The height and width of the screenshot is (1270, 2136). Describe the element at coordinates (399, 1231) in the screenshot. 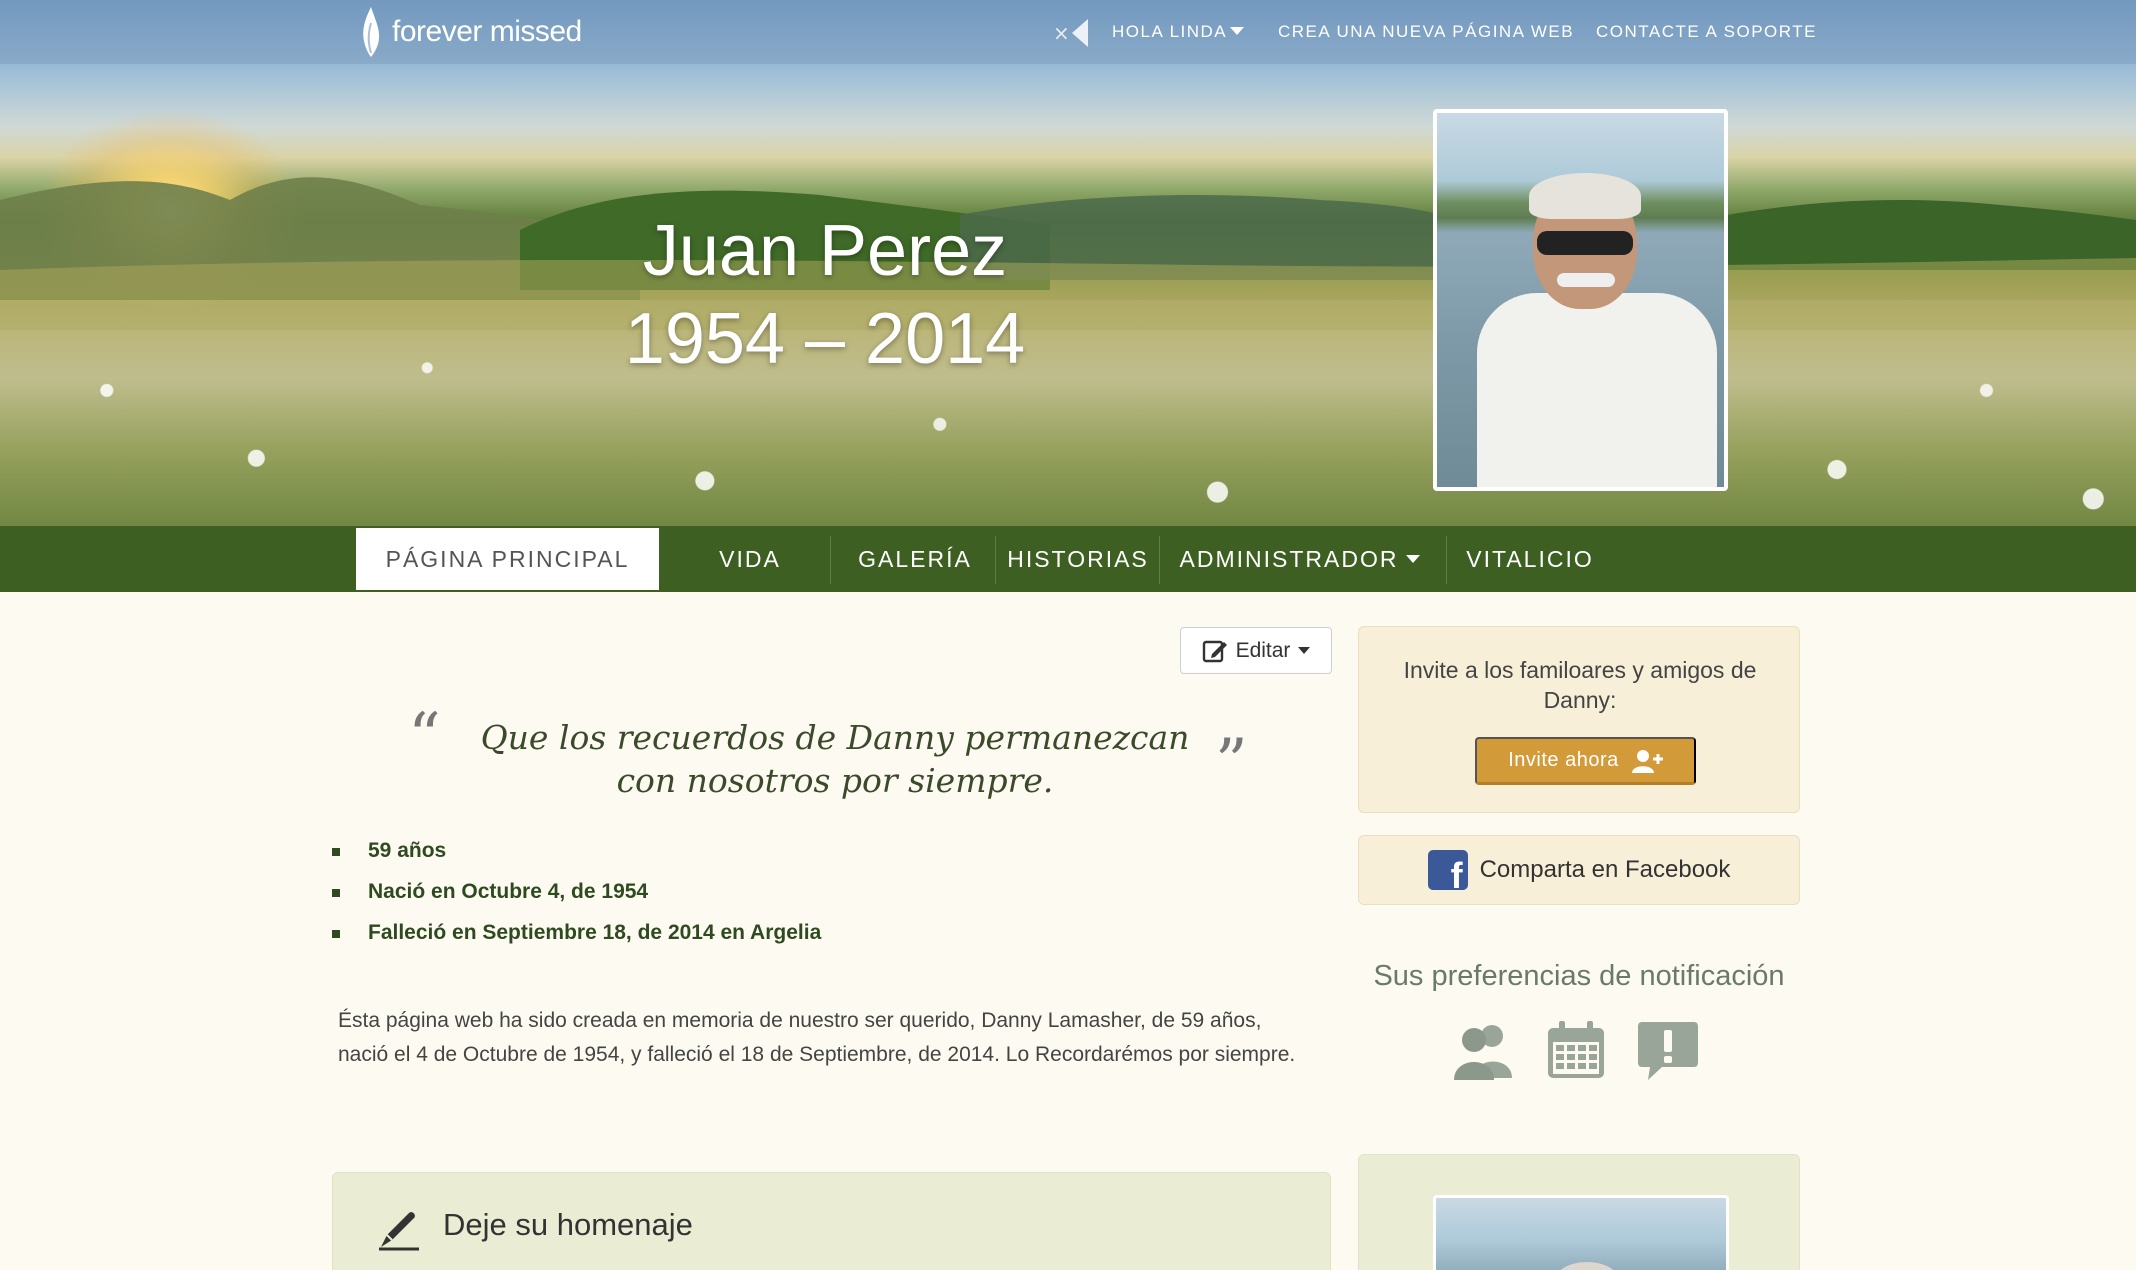

I see `pen-icon` at that location.